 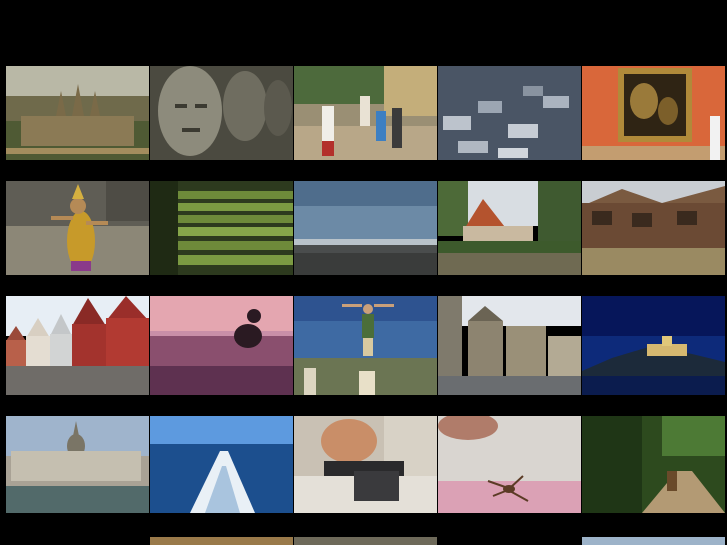 What do you see at coordinates (509, 345) in the screenshot?
I see `thumbnail-town-square` at bounding box center [509, 345].